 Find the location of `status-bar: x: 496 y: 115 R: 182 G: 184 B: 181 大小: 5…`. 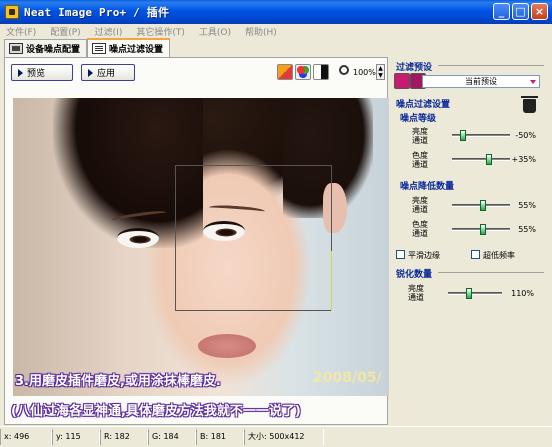

status-bar: x: 496 y: 115 R: 182 G: 184 B: 181 大小: 5… is located at coordinates (276, 436).